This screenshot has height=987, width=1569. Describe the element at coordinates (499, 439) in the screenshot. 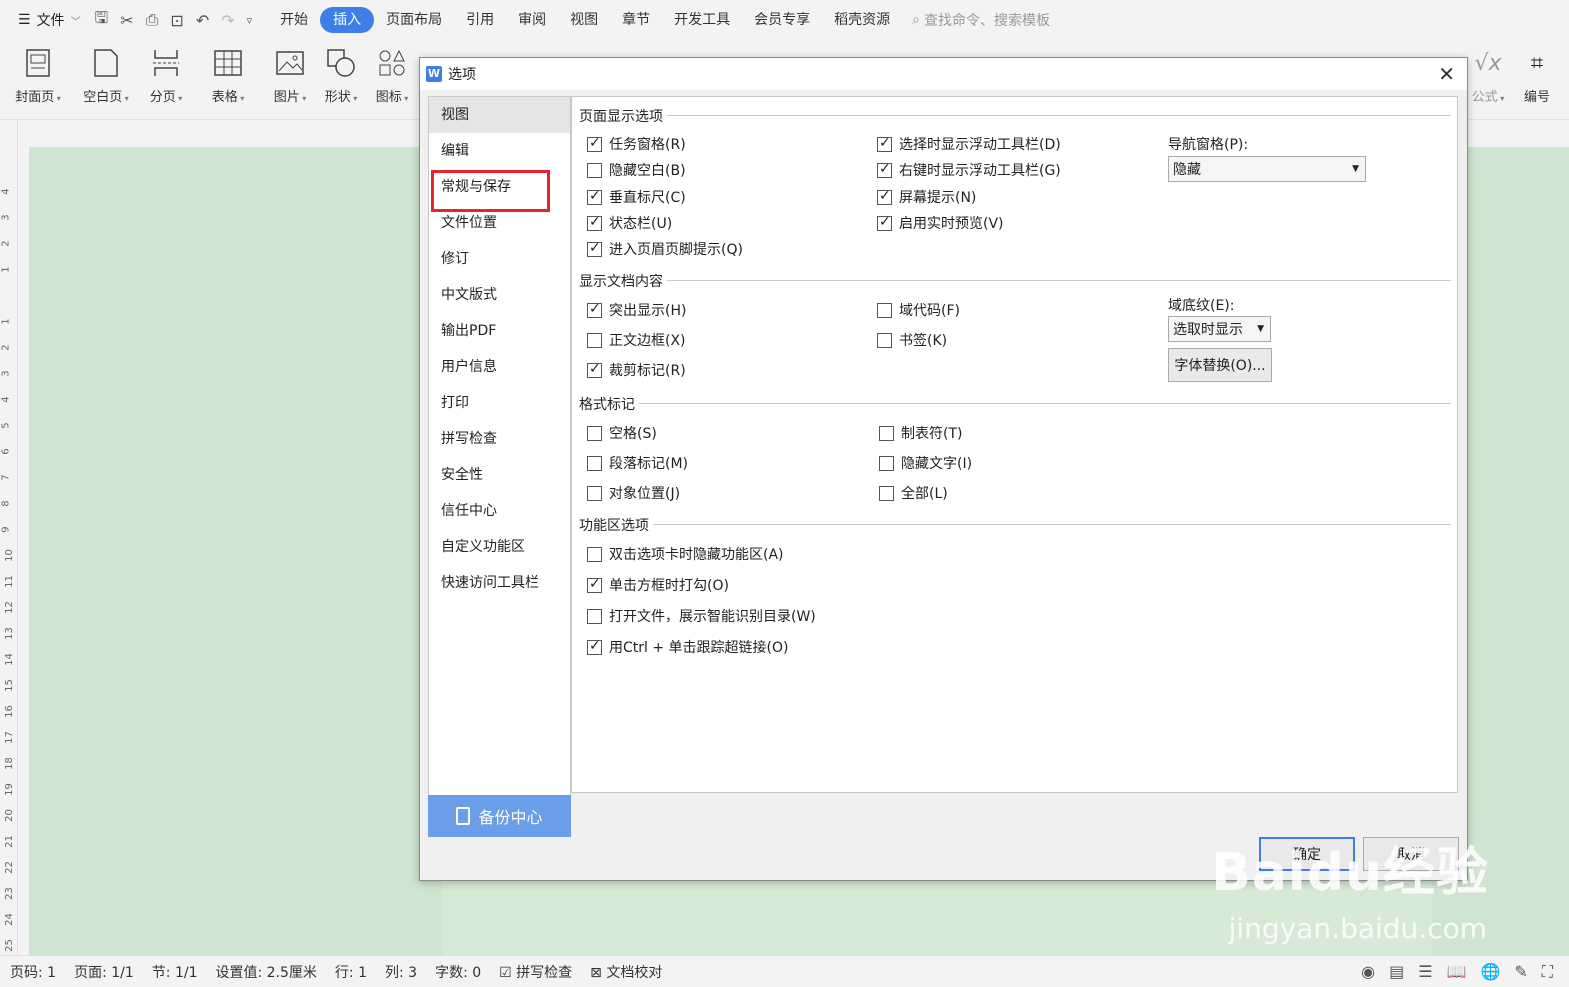

I see `nav-item-spell-check: 拼写检查` at that location.